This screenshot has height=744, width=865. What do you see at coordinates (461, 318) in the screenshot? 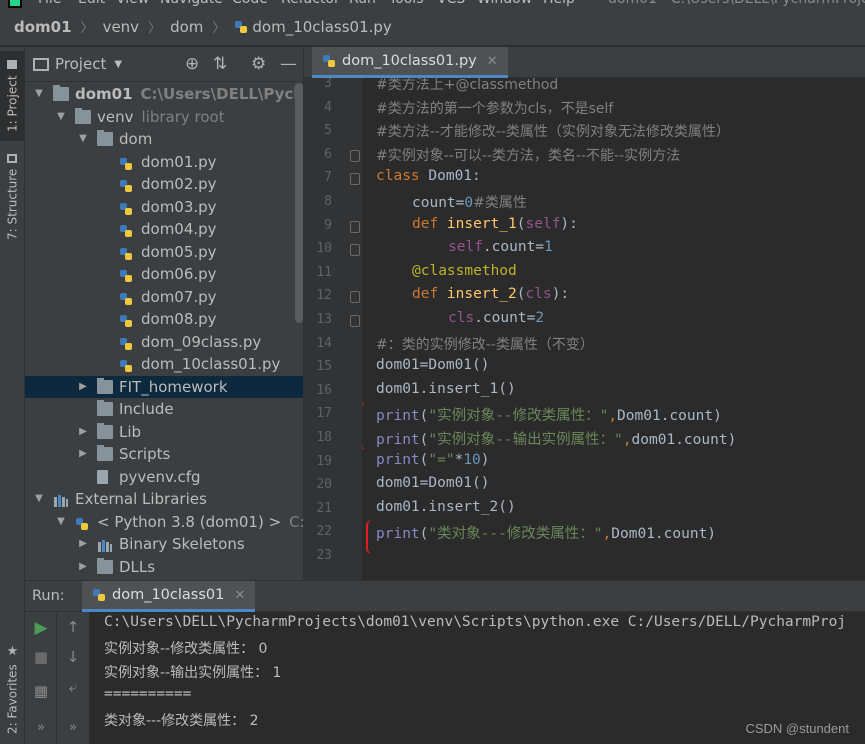
I see `code-token: cls` at bounding box center [461, 318].